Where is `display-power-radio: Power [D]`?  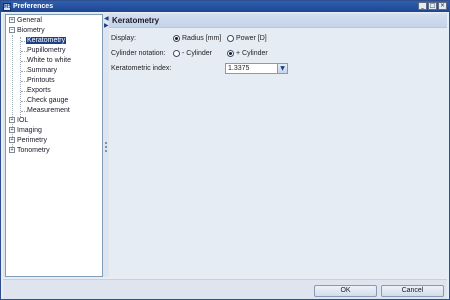 display-power-radio: Power [D] is located at coordinates (247, 38).